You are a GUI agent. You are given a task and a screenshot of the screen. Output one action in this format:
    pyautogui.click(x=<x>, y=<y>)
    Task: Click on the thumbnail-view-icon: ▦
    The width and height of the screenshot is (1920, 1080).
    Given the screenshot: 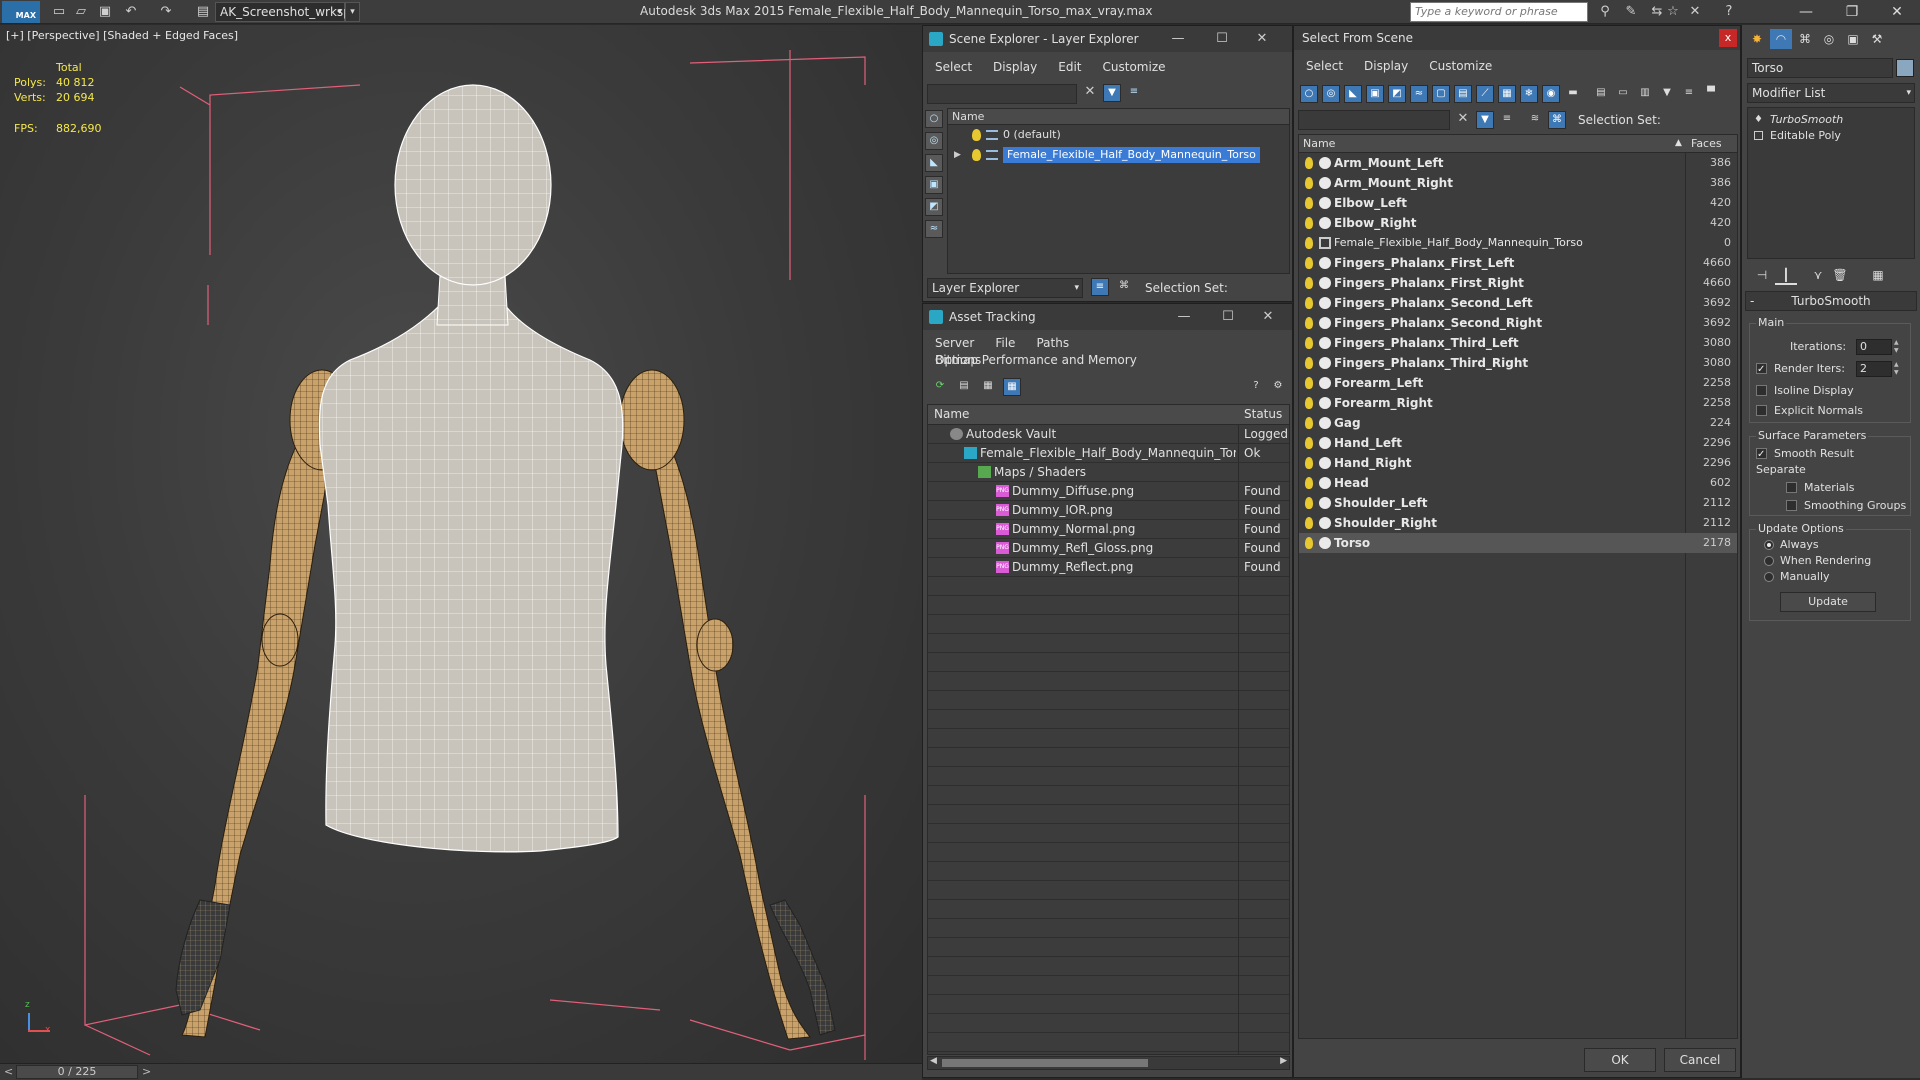 What is the action you would take?
    pyautogui.click(x=988, y=387)
    